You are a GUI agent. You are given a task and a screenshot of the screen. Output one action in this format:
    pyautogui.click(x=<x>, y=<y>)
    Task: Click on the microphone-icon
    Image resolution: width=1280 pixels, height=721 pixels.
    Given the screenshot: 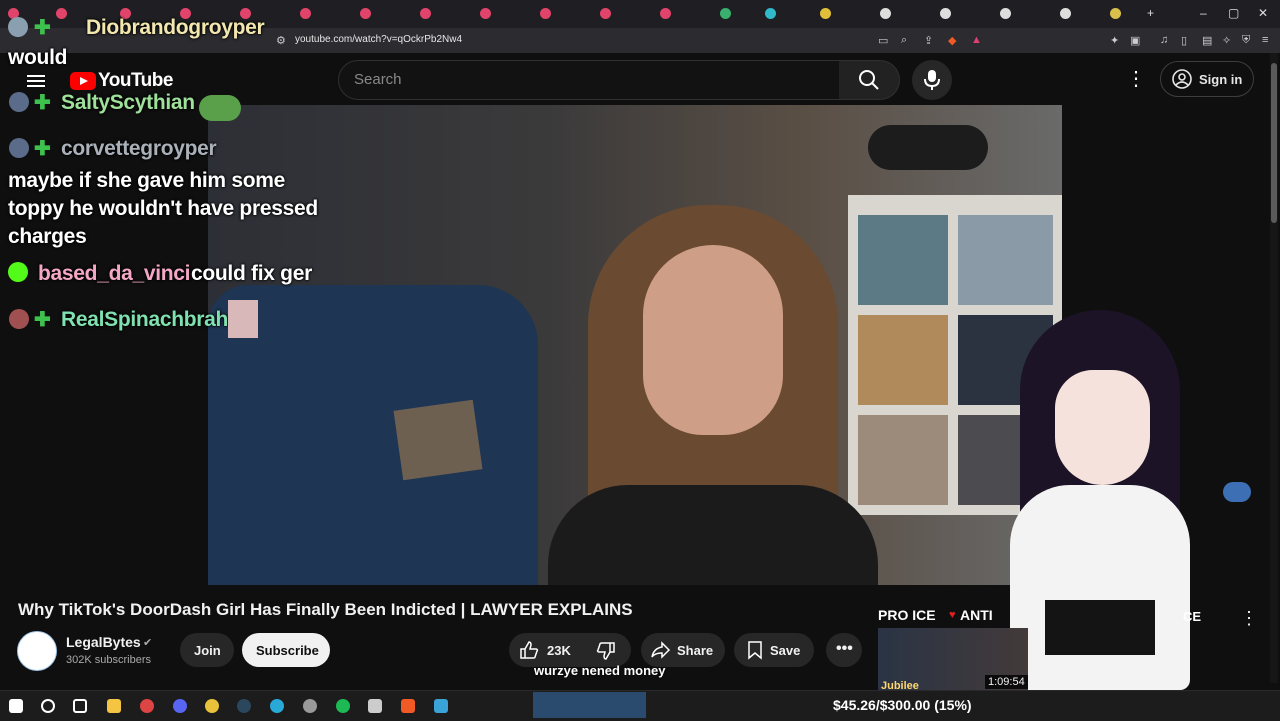 What is the action you would take?
    pyautogui.click(x=932, y=80)
    